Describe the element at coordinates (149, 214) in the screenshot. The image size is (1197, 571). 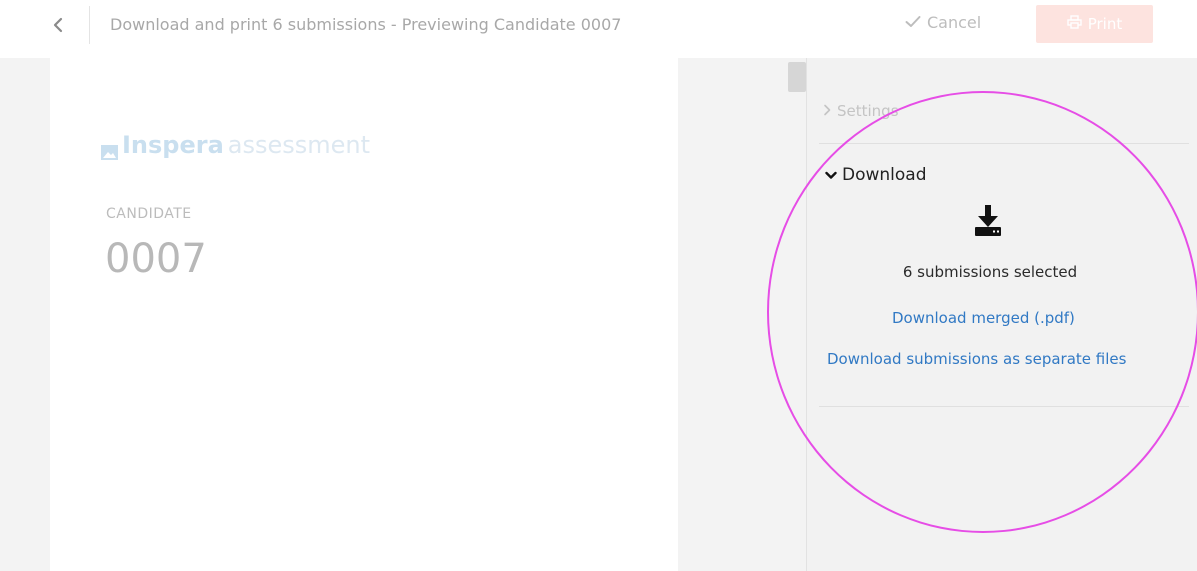
I see `candidate-label: CANDIDATE` at that location.